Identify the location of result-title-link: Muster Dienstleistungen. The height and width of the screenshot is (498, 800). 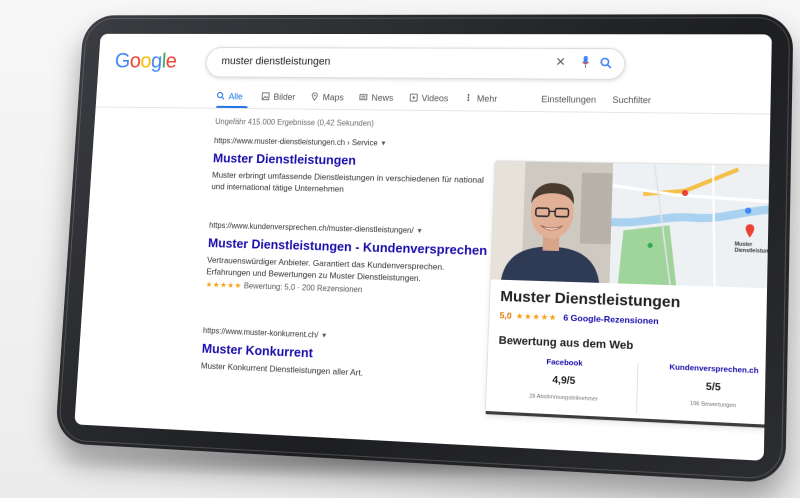
(353, 160).